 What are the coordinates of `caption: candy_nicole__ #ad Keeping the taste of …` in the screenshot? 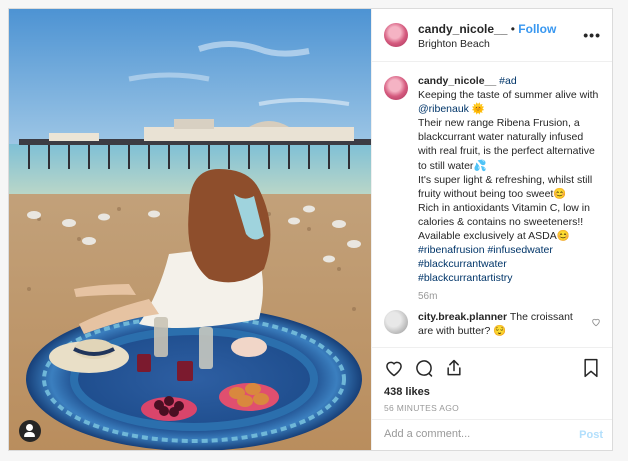 It's located at (511, 179).